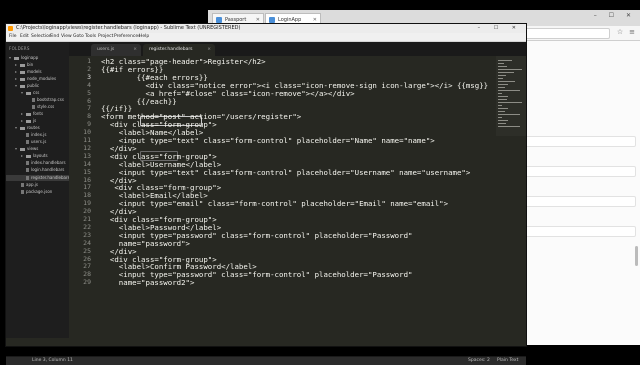 Image resolution: width=640 pixels, height=365 pixels. What do you see at coordinates (479, 361) in the screenshot?
I see `indentation-setting: Spaces: 2` at bounding box center [479, 361].